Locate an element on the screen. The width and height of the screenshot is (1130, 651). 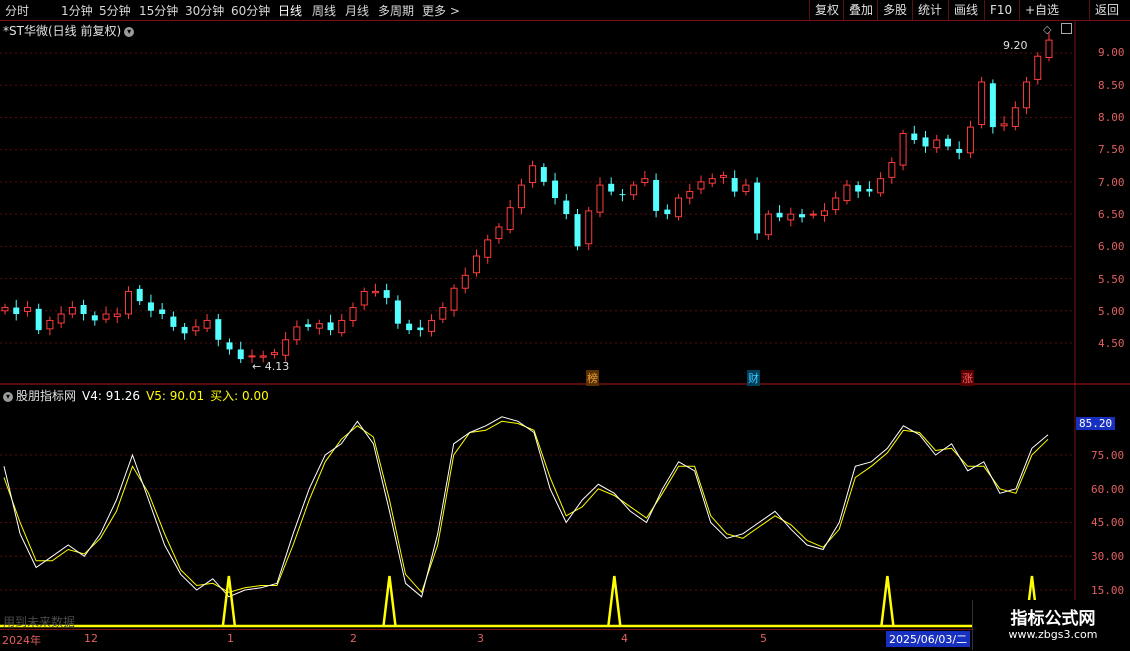
watermark-logo: 指标公式网 www.zbgs3.com is located at coordinates (1051, 625).